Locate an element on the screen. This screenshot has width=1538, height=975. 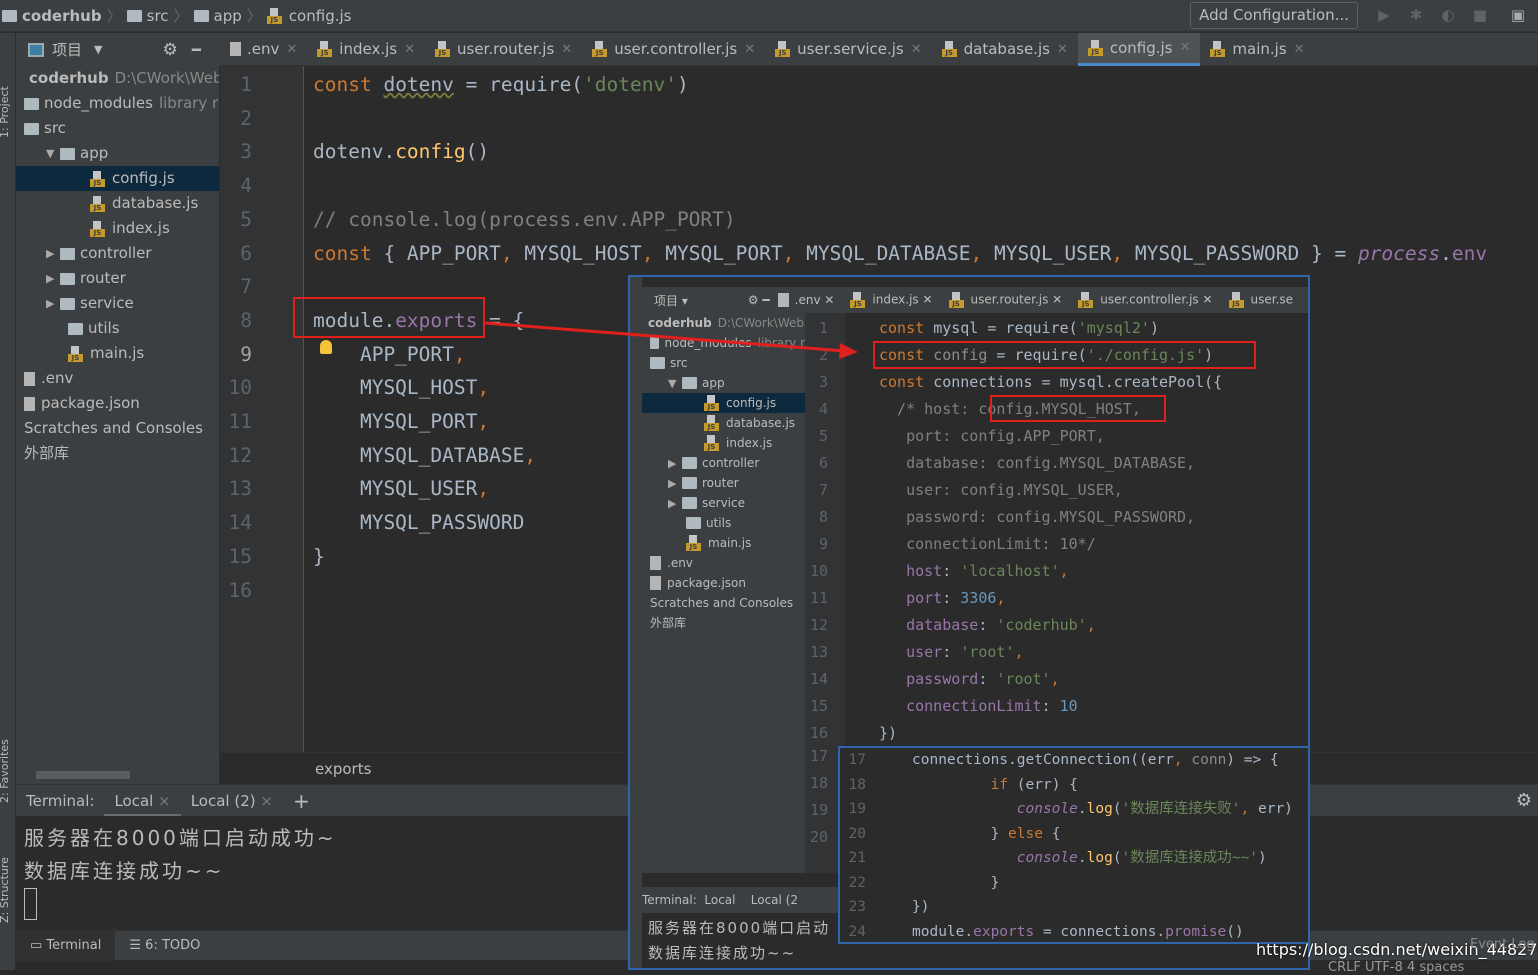
status-encoding: CRLF UTF-8 4 spaces is located at coordinates (1396, 967).